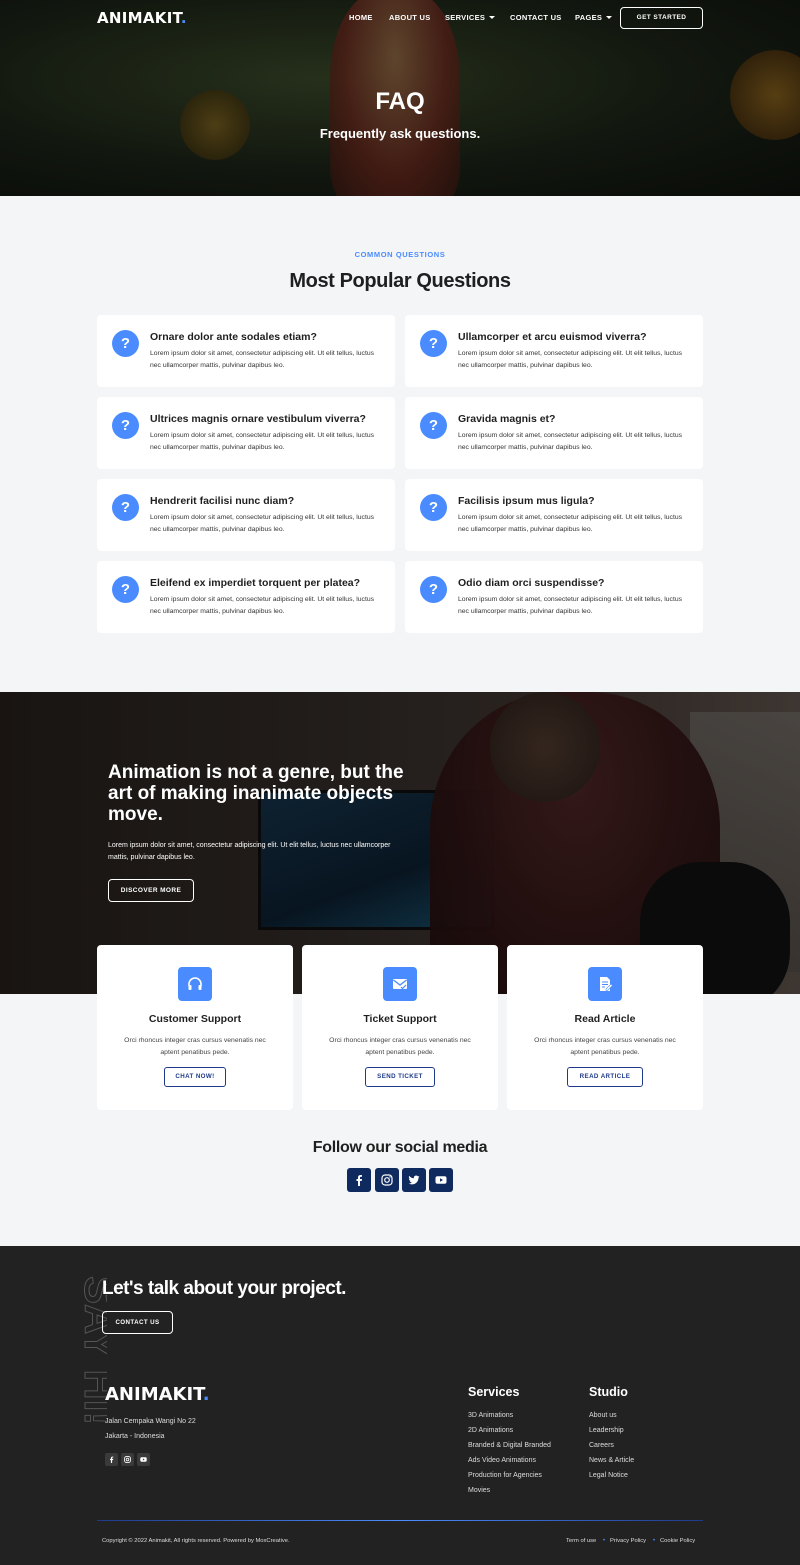 The width and height of the screenshot is (800, 1565). I want to click on nav-item-pages: PAGES, so click(594, 17).